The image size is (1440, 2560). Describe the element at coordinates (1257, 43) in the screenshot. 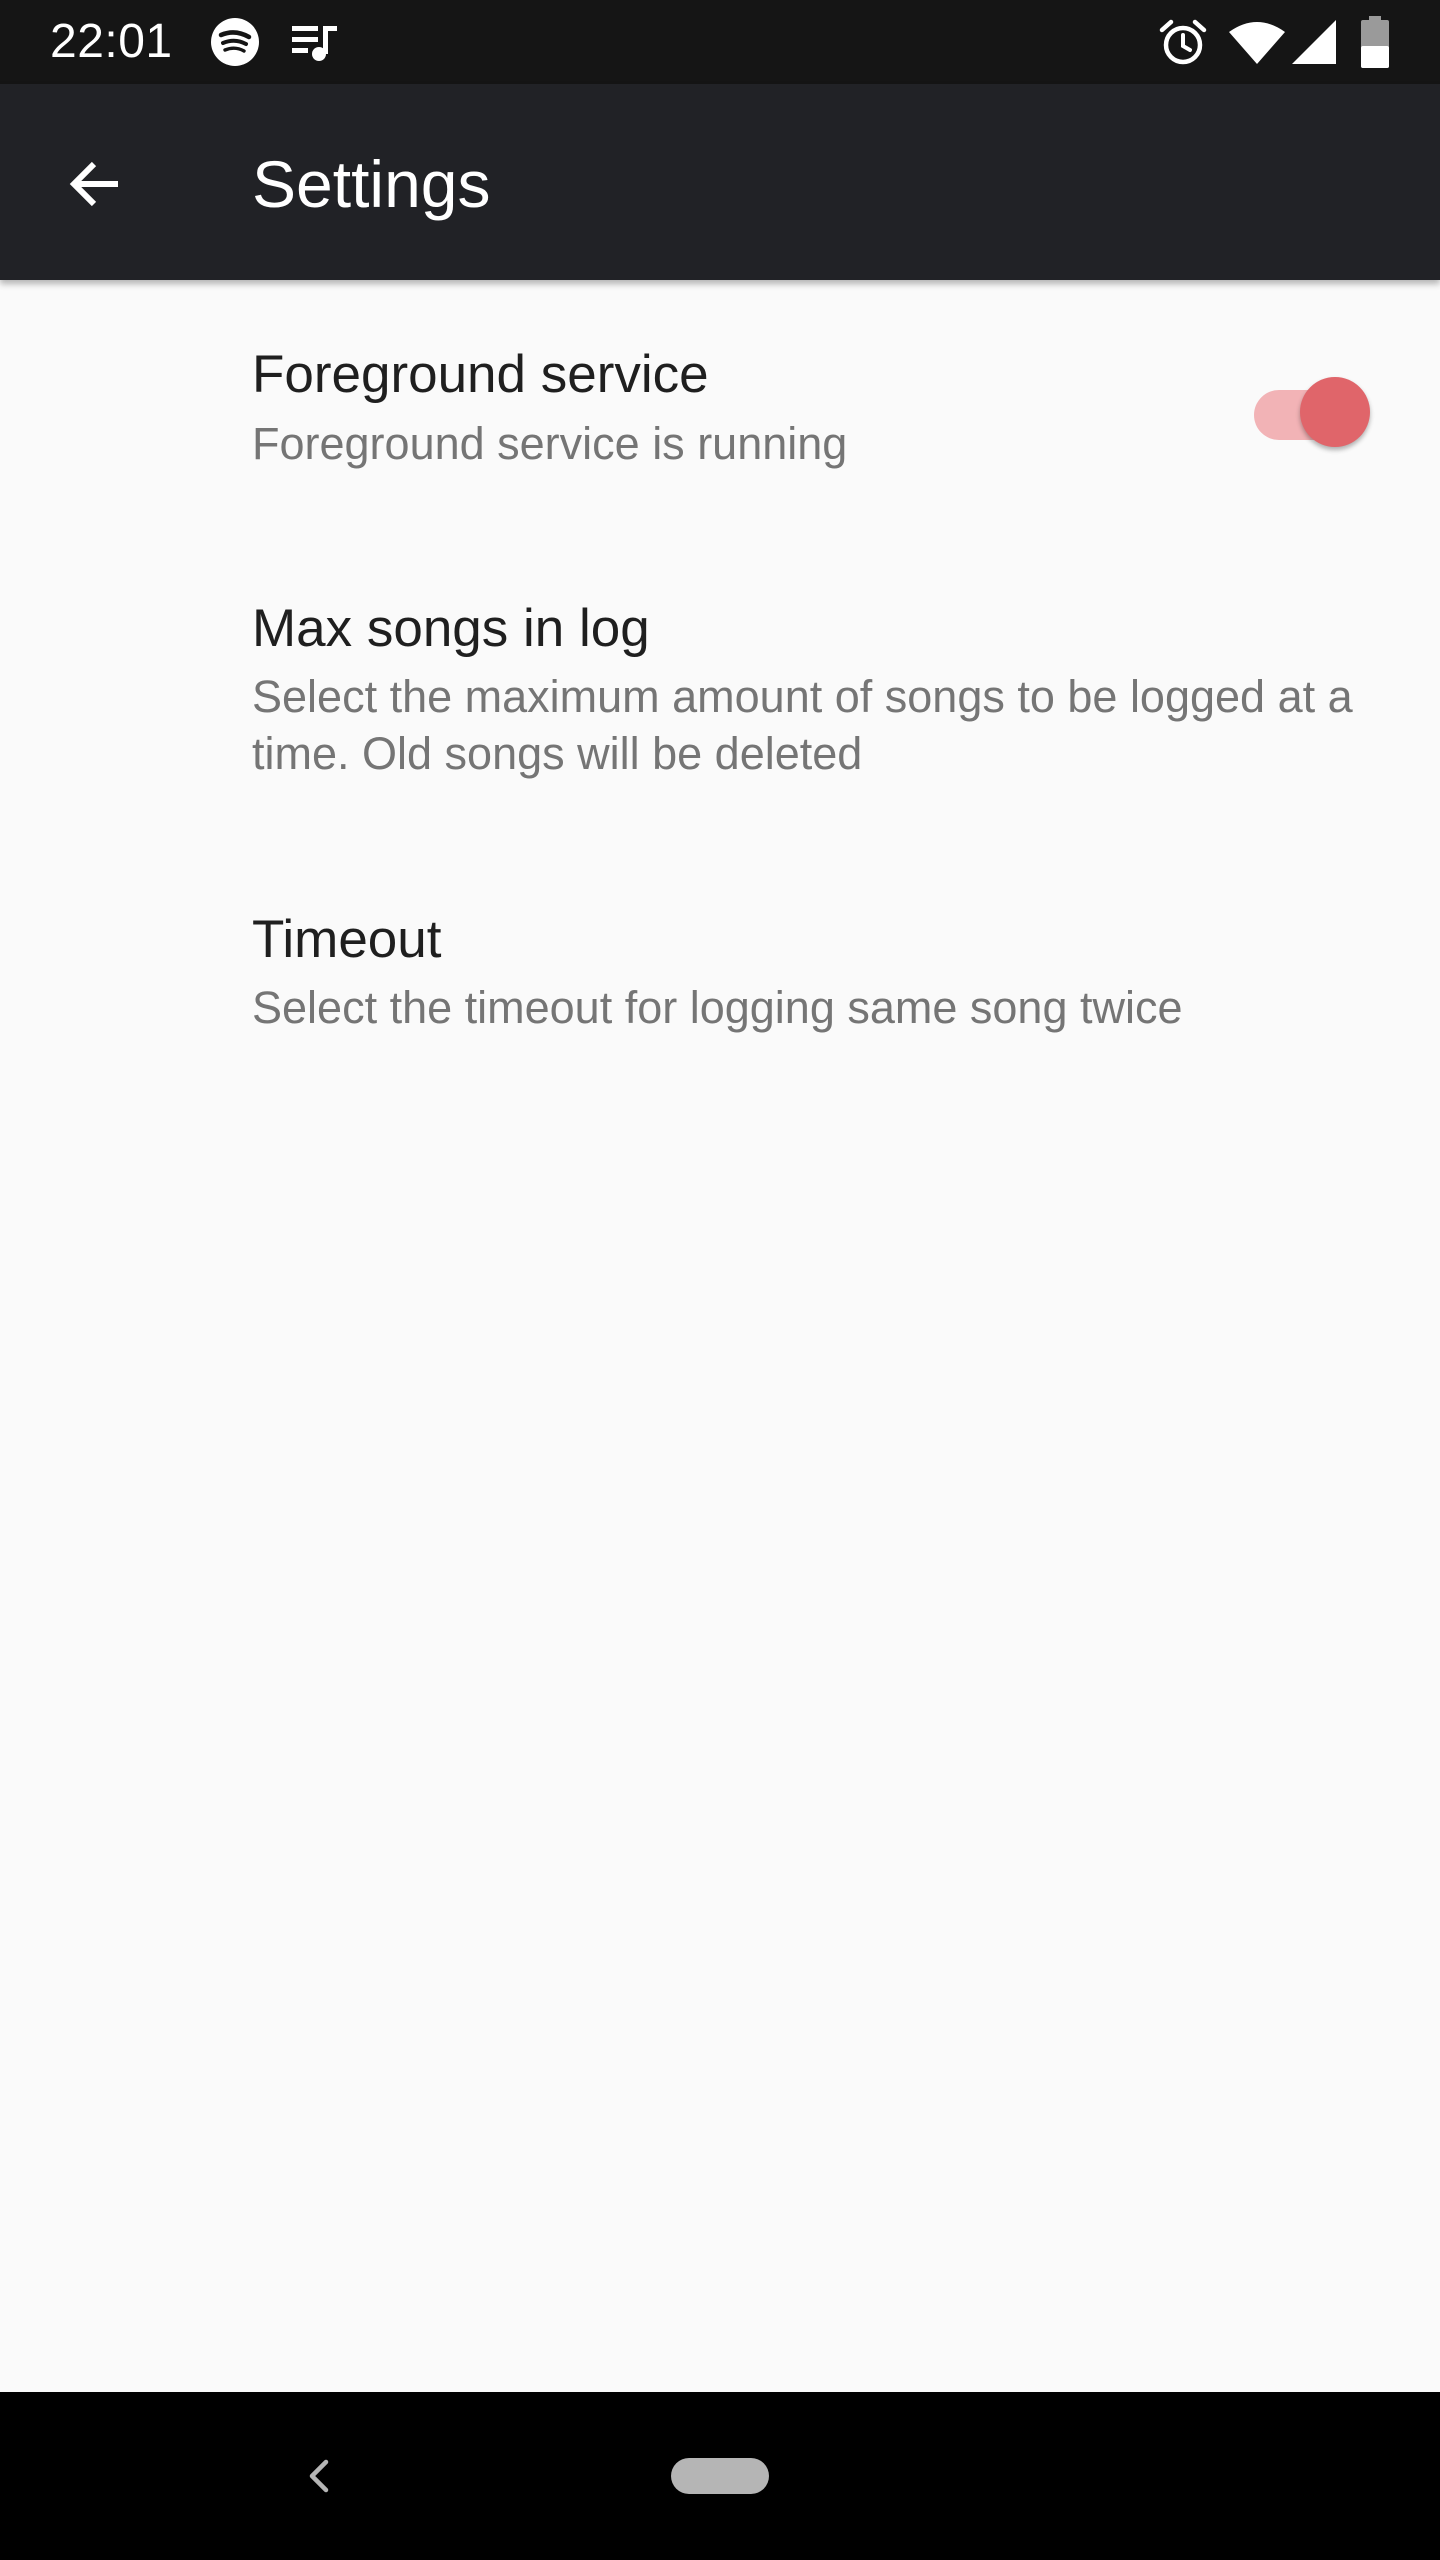

I see `wifi-icon` at that location.